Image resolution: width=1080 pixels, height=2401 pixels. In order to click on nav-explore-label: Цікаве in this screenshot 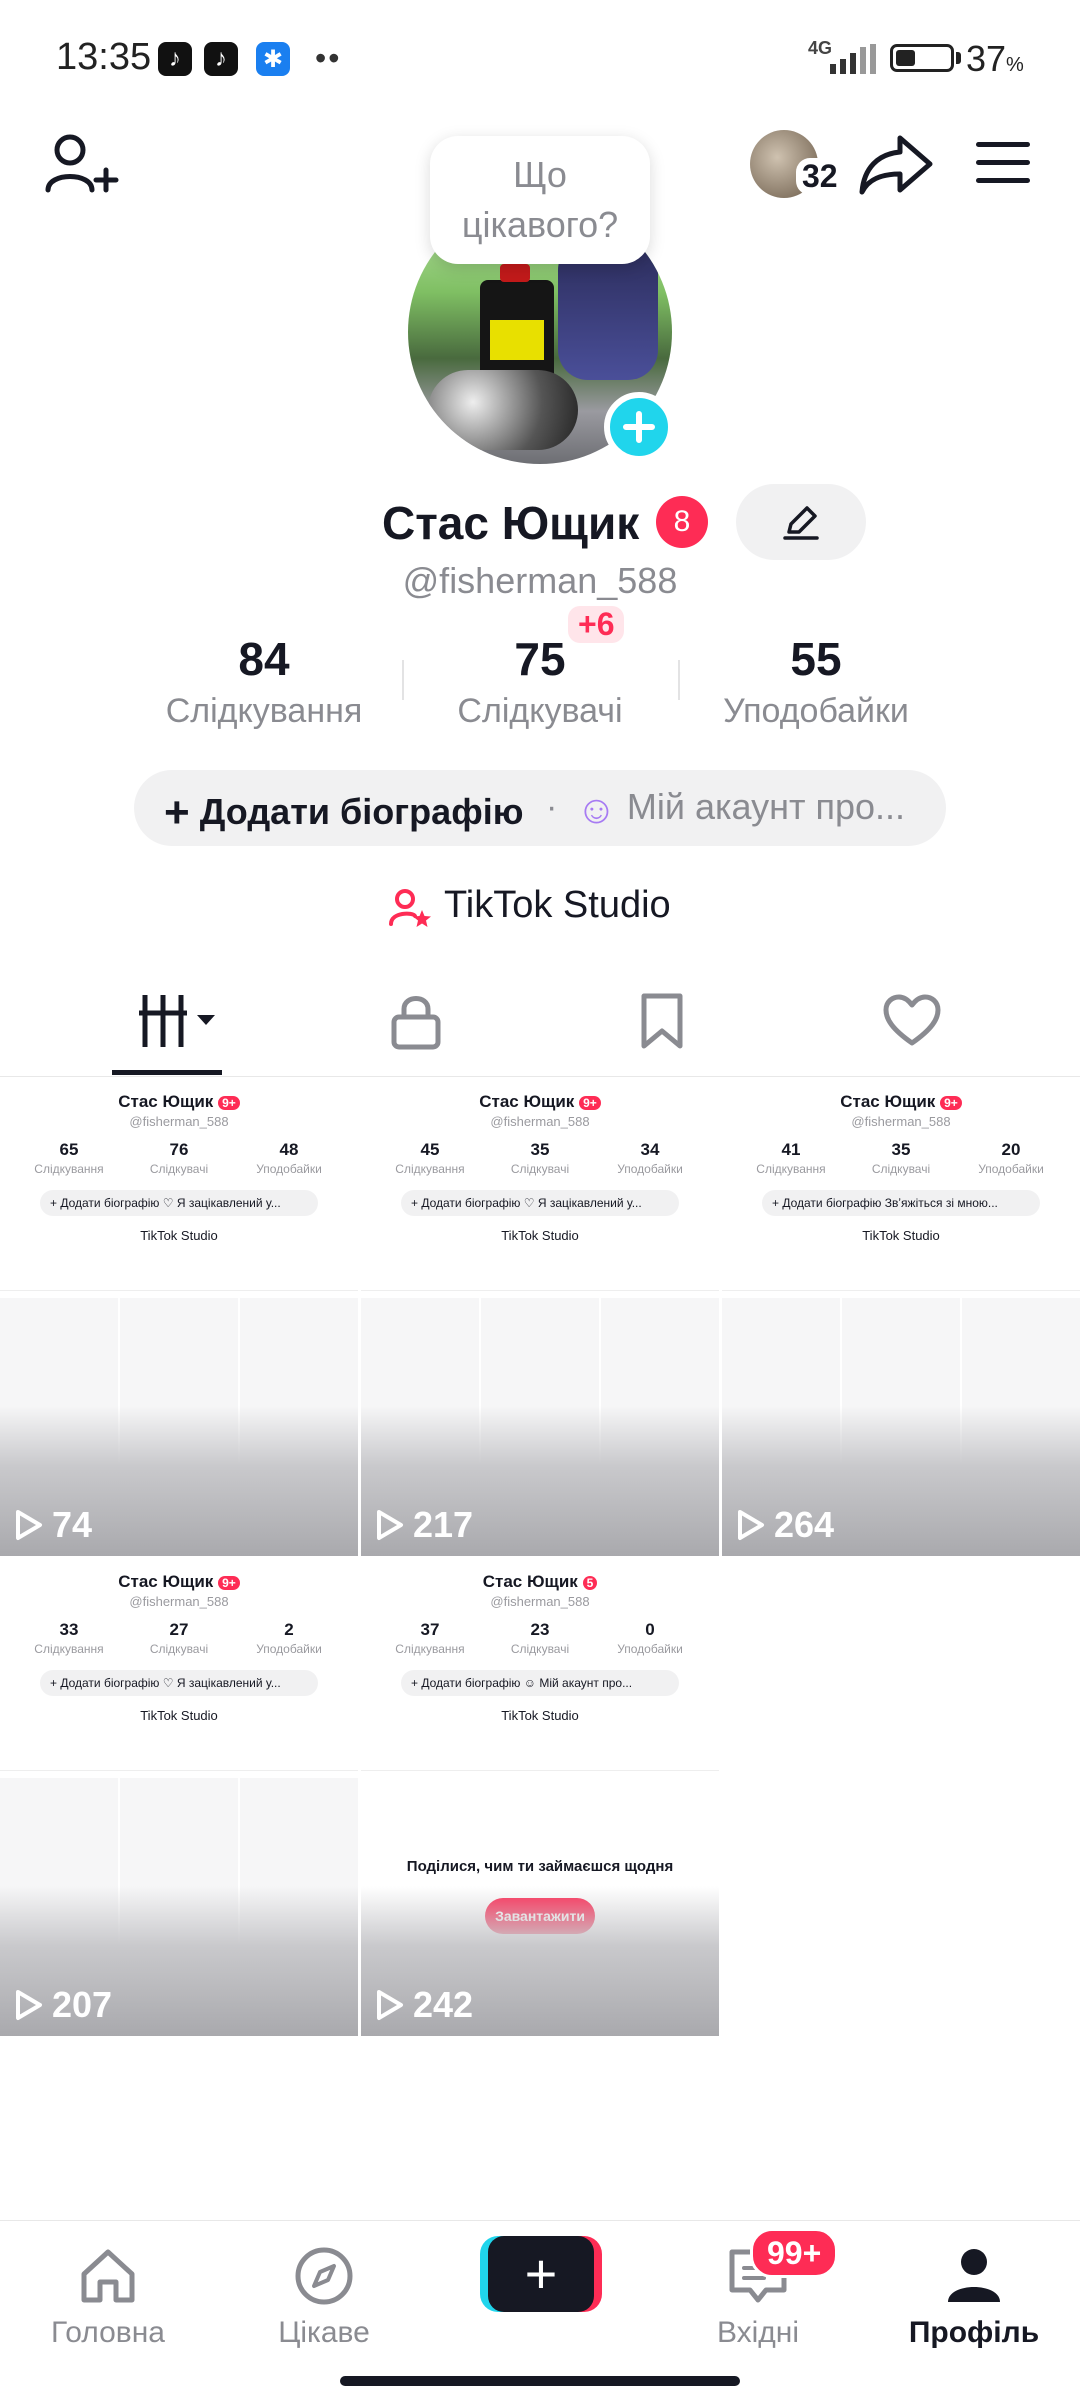, I will do `click(324, 2332)`.